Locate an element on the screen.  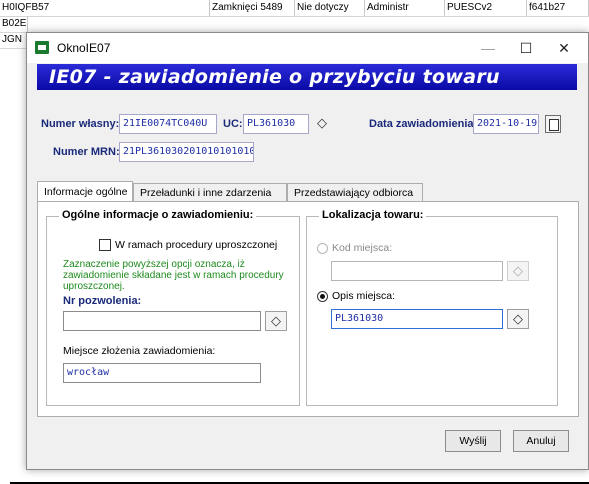
title-bar: OknoIE07 — ☐ ✕ is located at coordinates (307, 48).